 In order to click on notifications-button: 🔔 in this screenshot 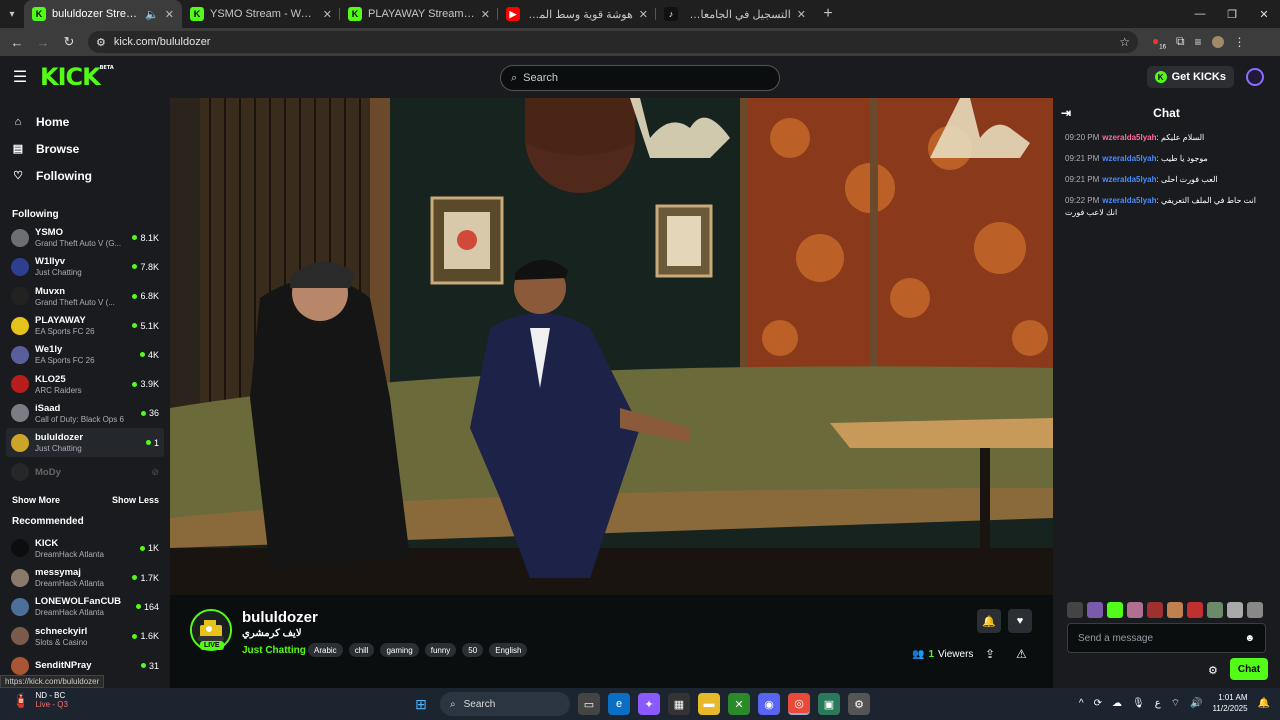, I will do `click(989, 621)`.